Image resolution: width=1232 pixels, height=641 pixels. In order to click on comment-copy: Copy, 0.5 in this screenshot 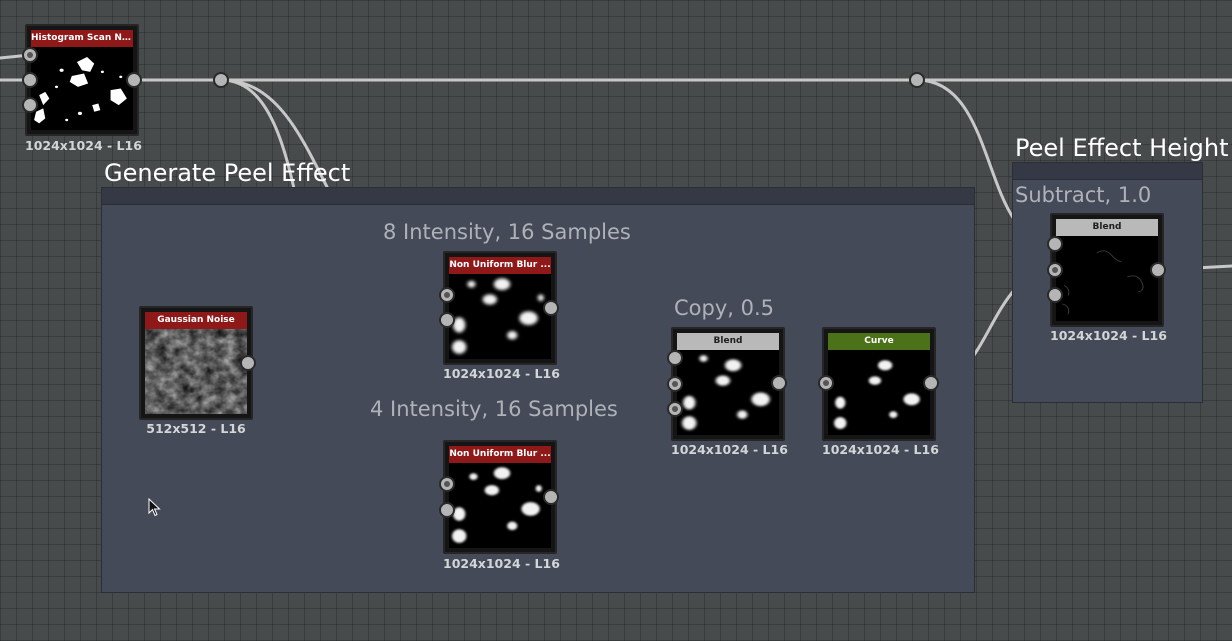, I will do `click(724, 308)`.